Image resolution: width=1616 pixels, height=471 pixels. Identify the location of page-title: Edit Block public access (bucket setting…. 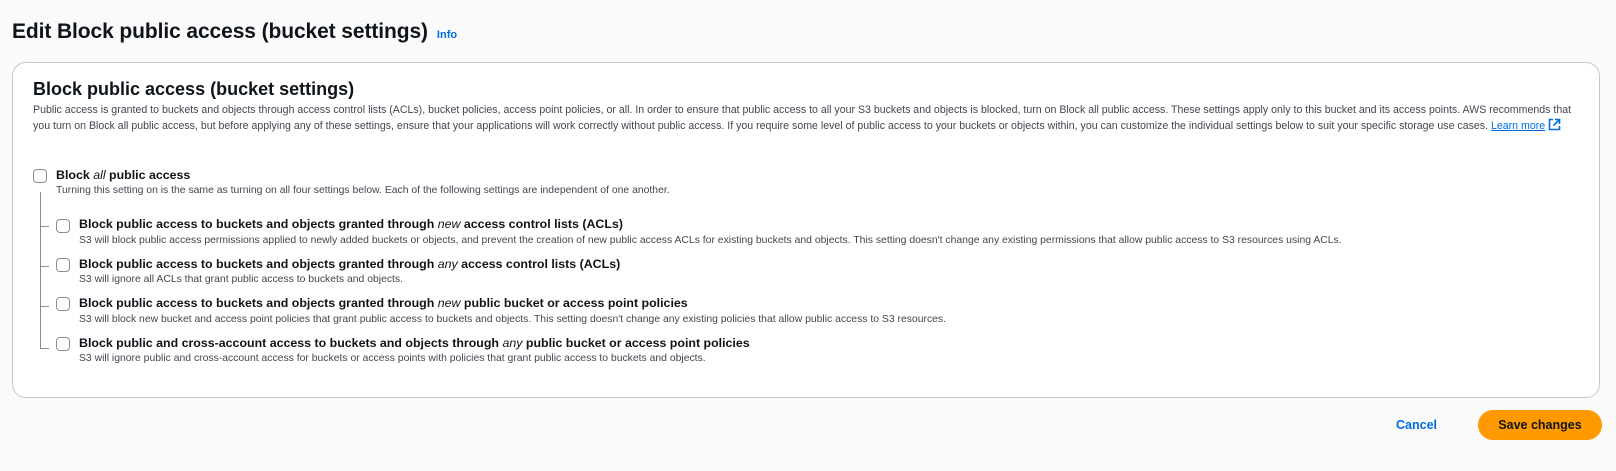
(220, 31).